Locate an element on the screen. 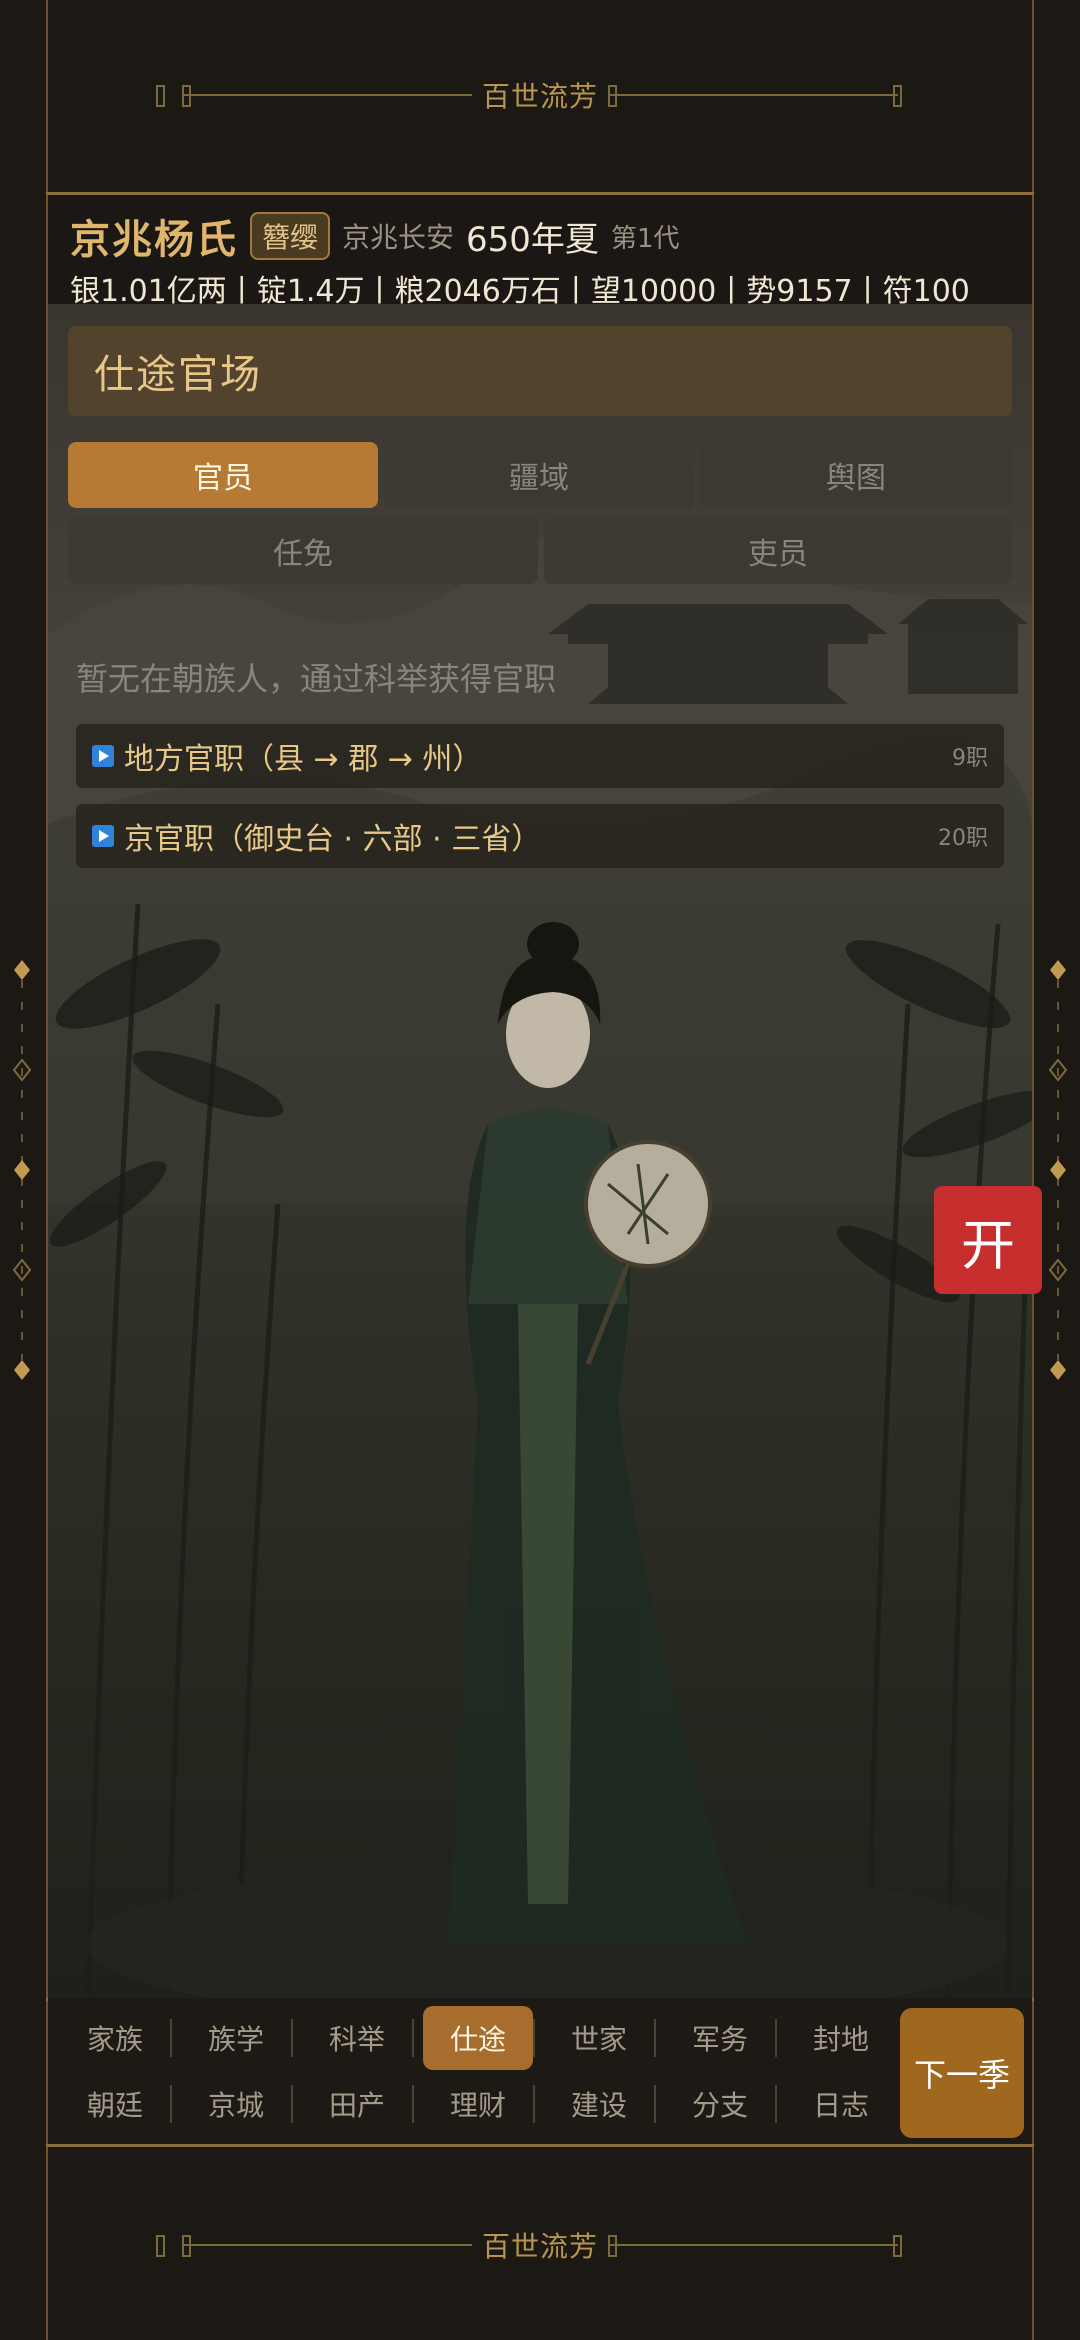  nav-construction: 建设 is located at coordinates (599, 2104).